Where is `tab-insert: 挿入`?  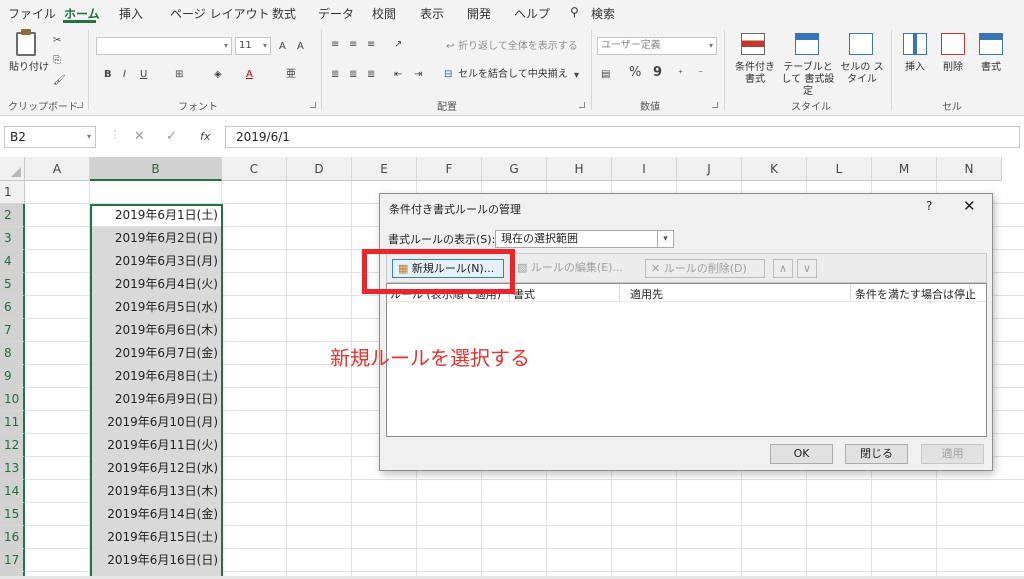
tab-insert: 挿入 is located at coordinates (131, 13).